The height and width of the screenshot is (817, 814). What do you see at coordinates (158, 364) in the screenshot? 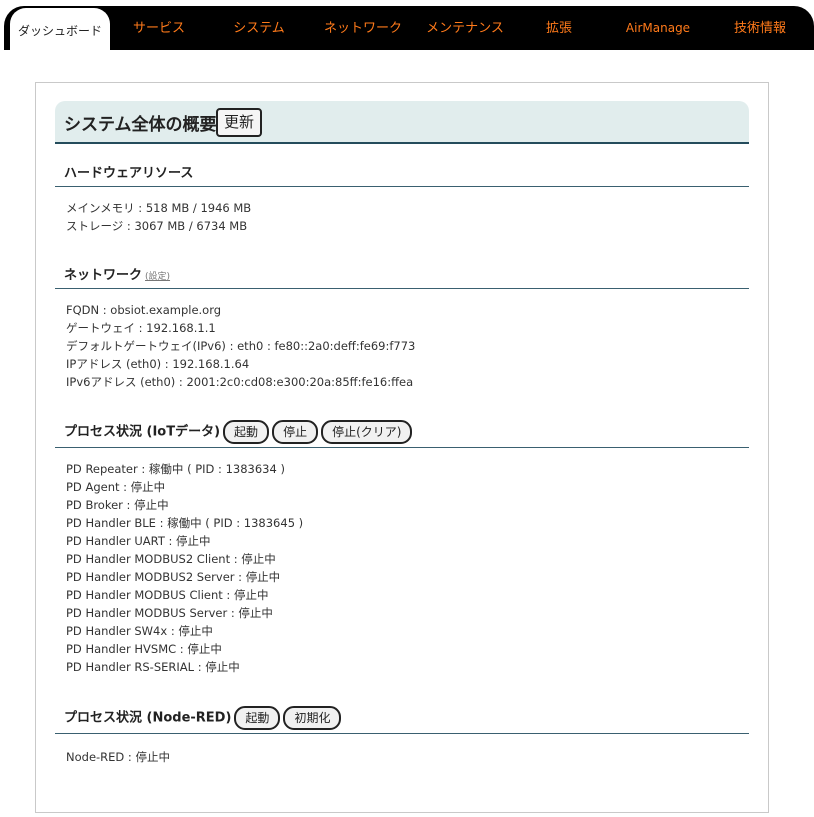
I see `ip-address-line: IPアドレス (eth0) : 192.168.1.64` at bounding box center [158, 364].